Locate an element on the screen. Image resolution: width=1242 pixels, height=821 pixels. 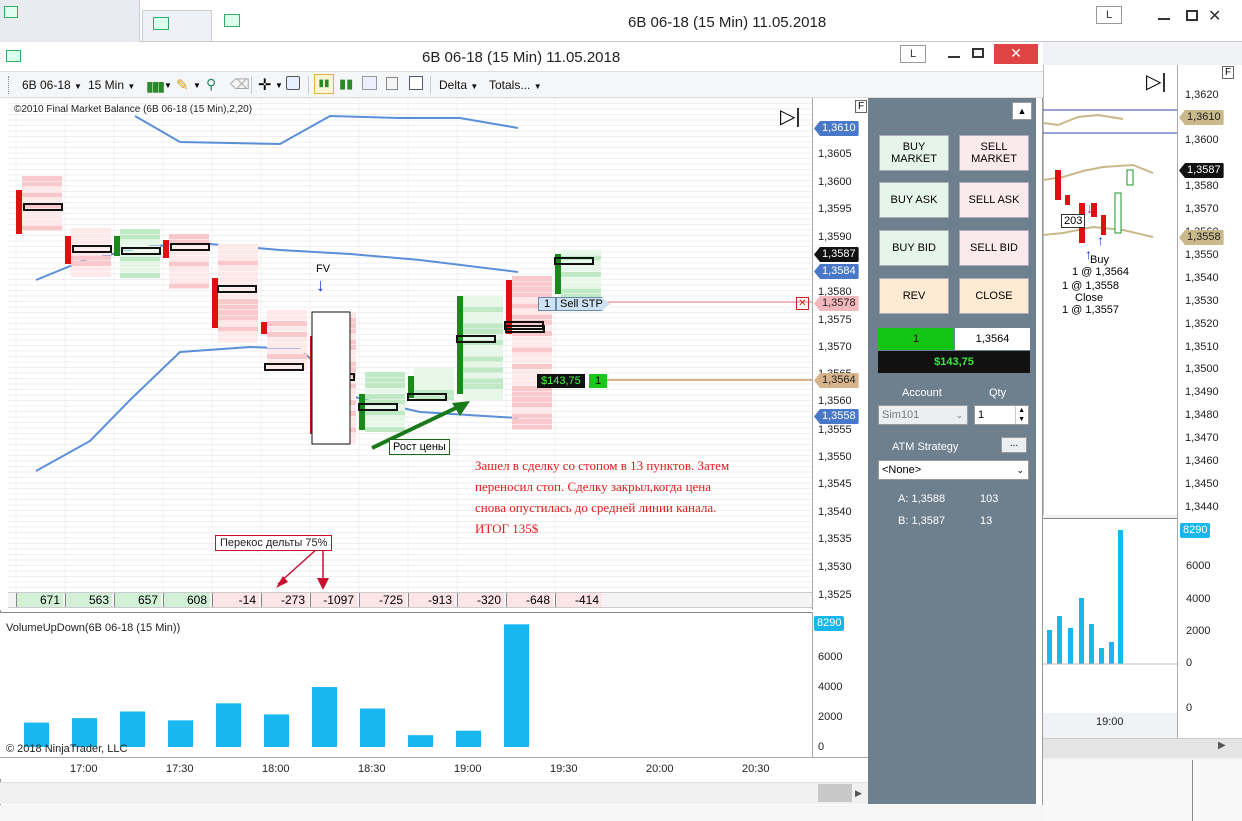
delta-cell: -414 is located at coordinates (578, 600).